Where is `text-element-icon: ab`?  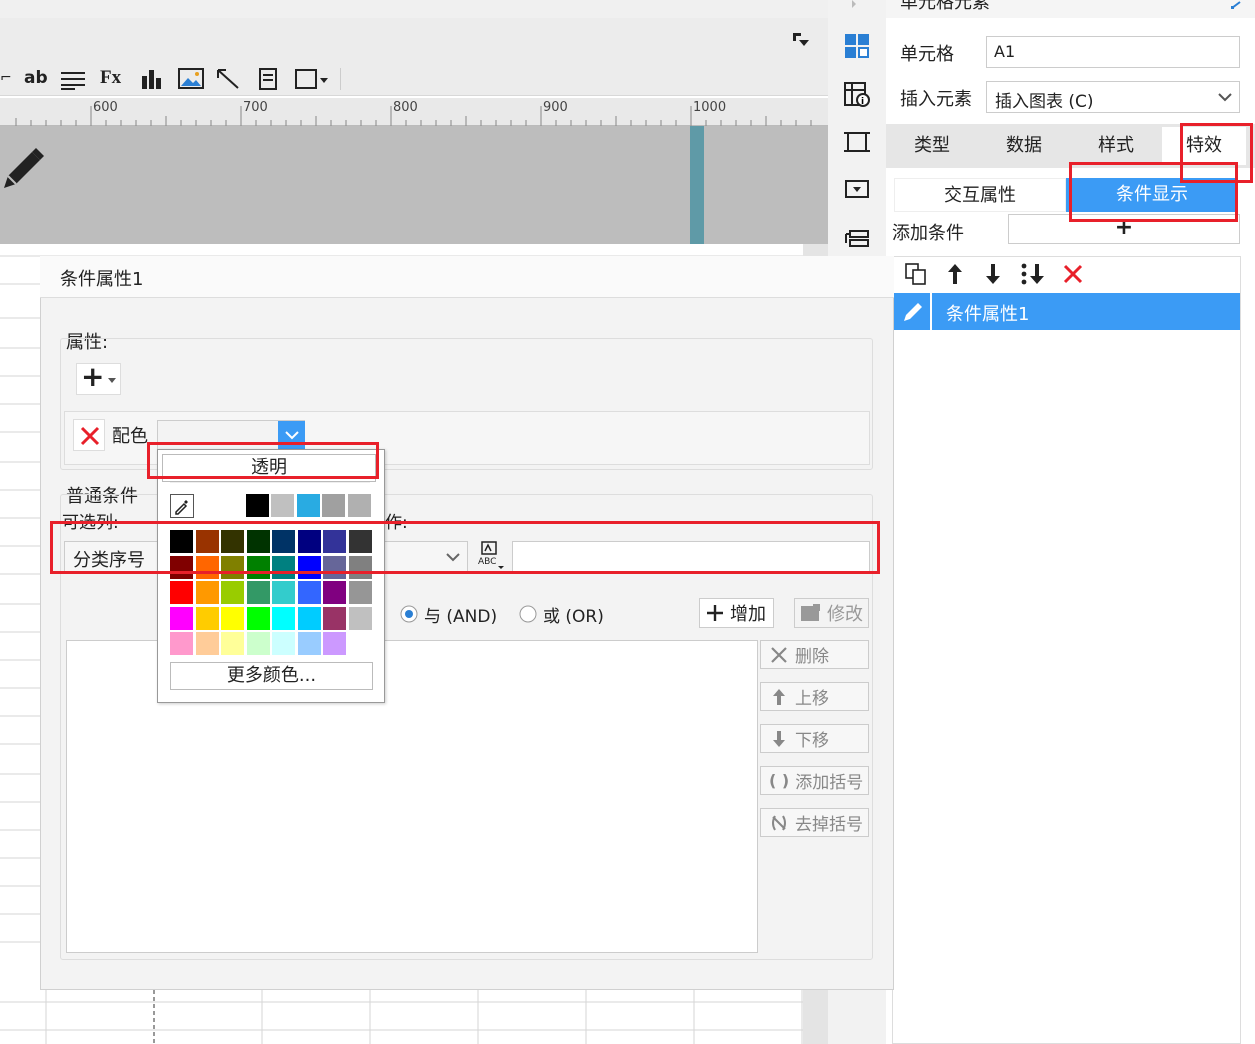
text-element-icon: ab is located at coordinates (36, 78).